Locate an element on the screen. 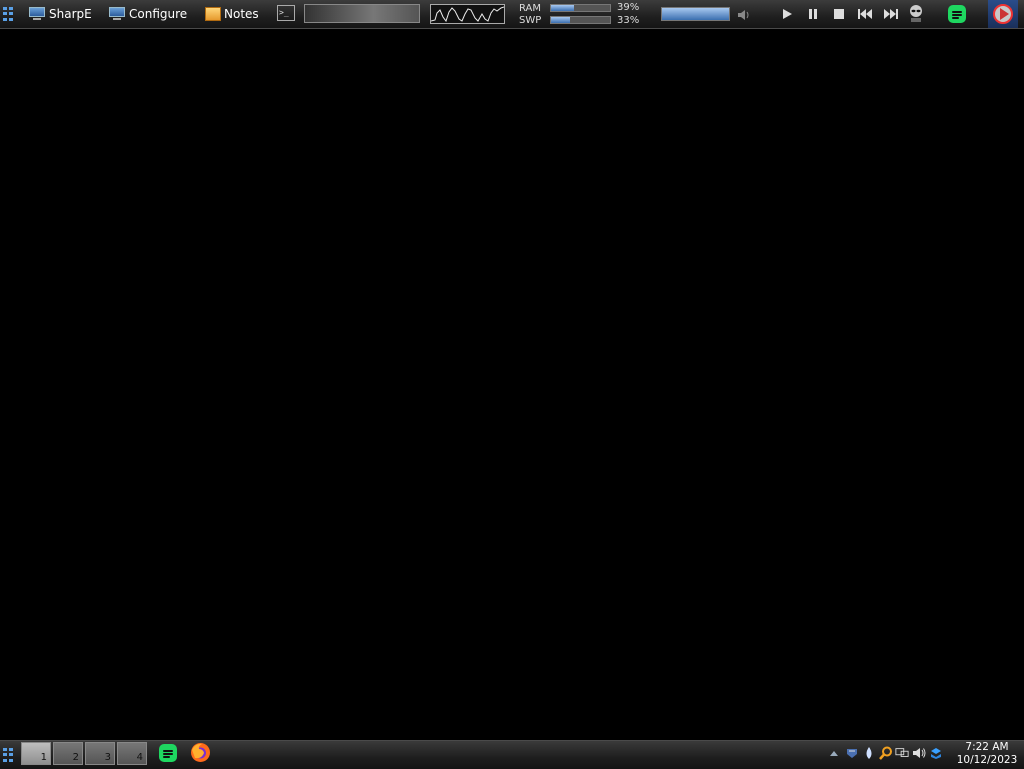 The image size is (1024, 769). play-icon is located at coordinates (787, 14).